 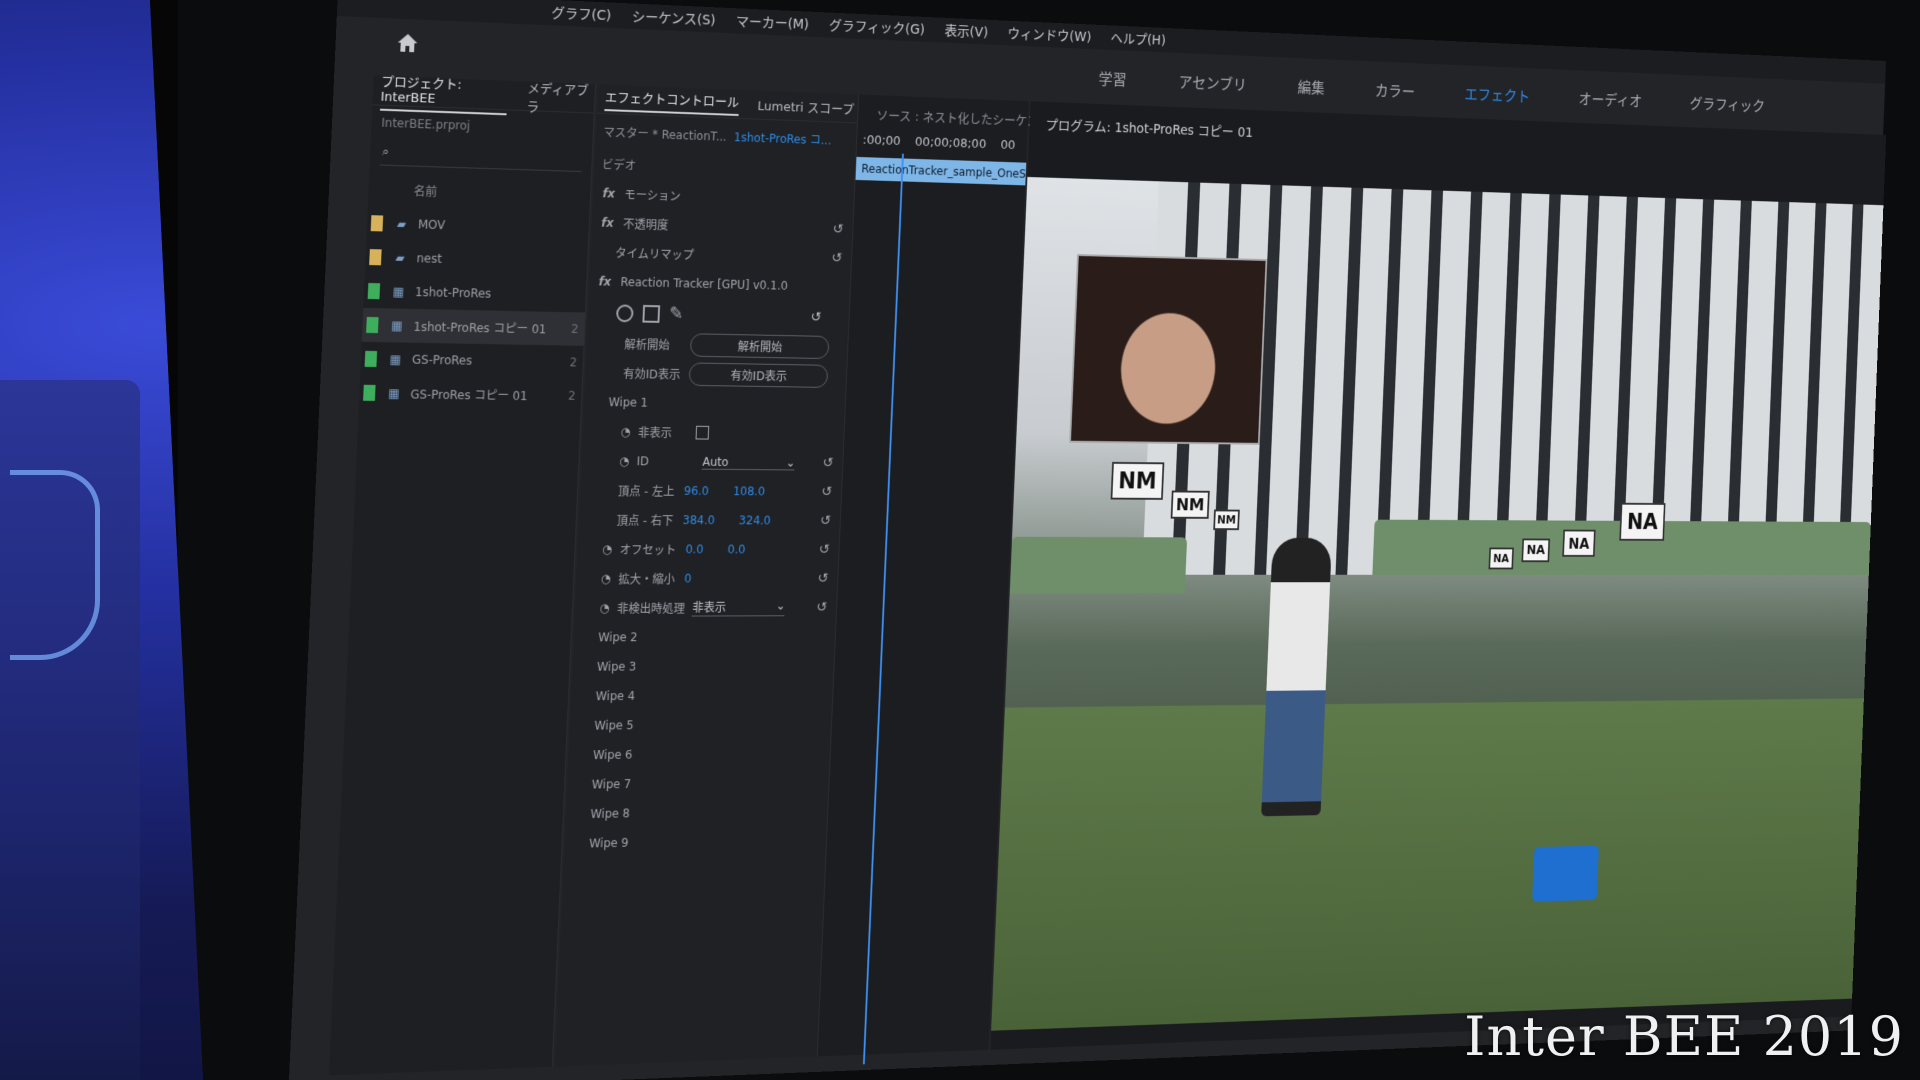 What do you see at coordinates (806, 106) in the screenshot?
I see `tab-lumetri-scopes: Lumetri スコープ` at bounding box center [806, 106].